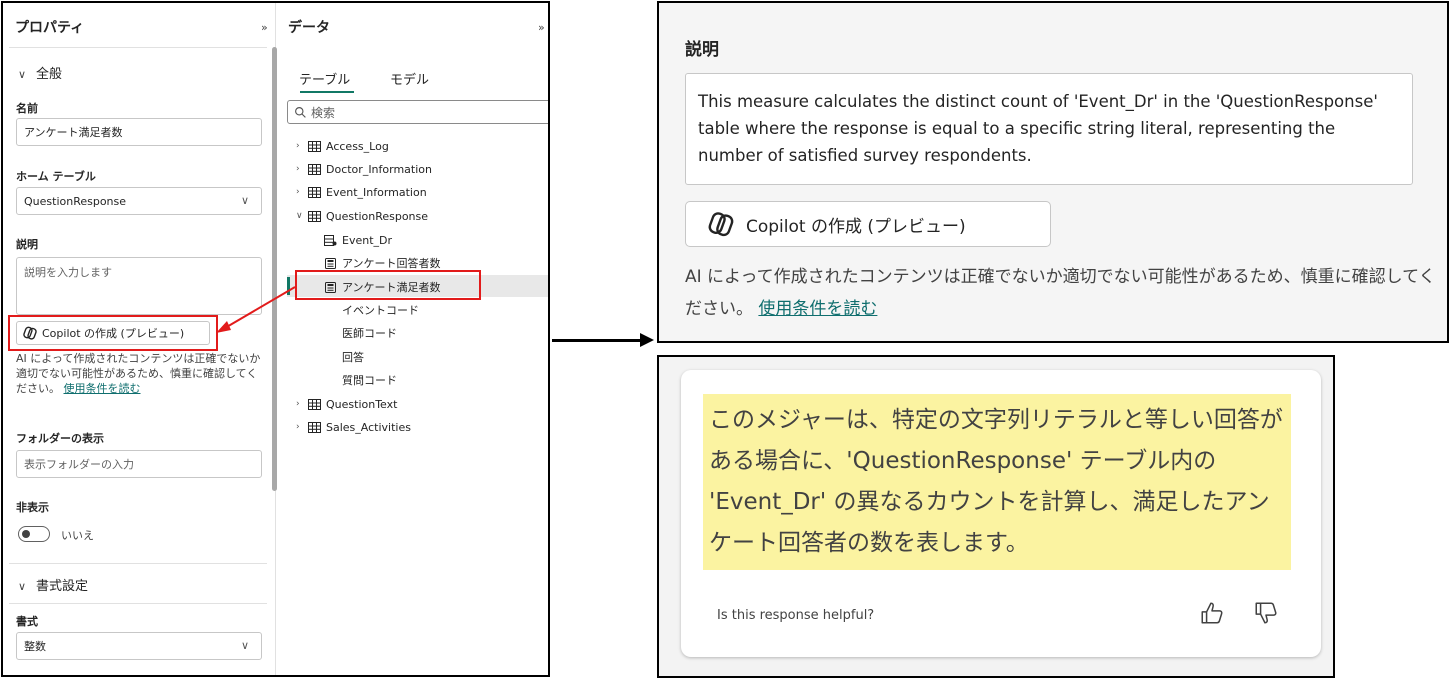  Describe the element at coordinates (1266, 613) in the screenshot. I see `thumbs-down-icon` at that location.